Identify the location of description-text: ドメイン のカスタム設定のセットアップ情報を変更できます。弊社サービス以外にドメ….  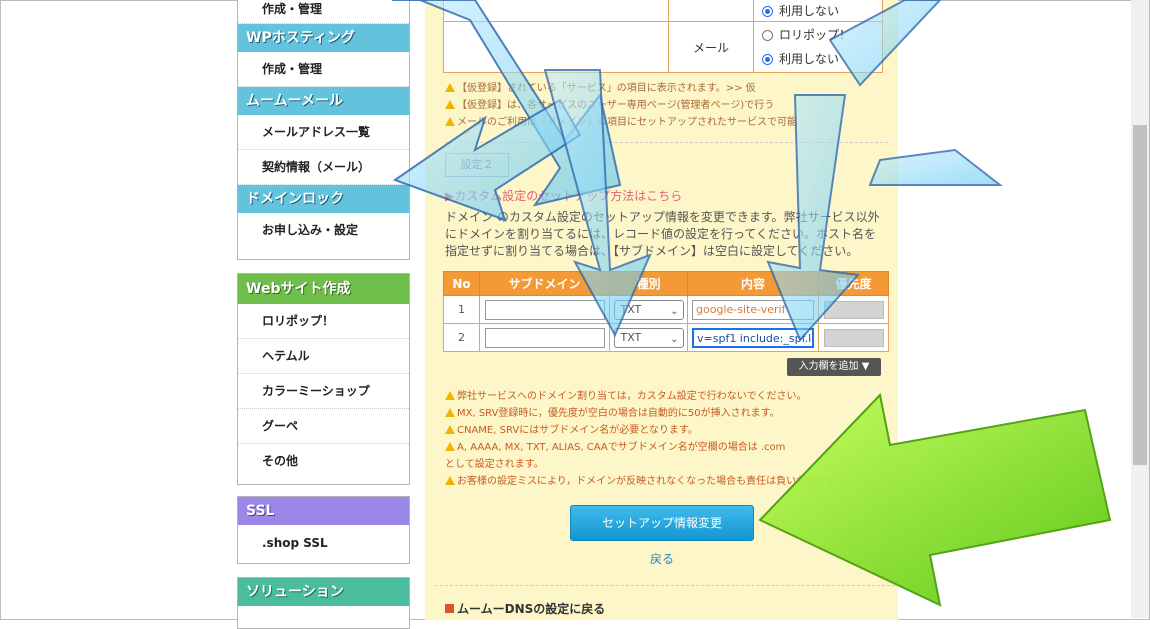
(662, 234).